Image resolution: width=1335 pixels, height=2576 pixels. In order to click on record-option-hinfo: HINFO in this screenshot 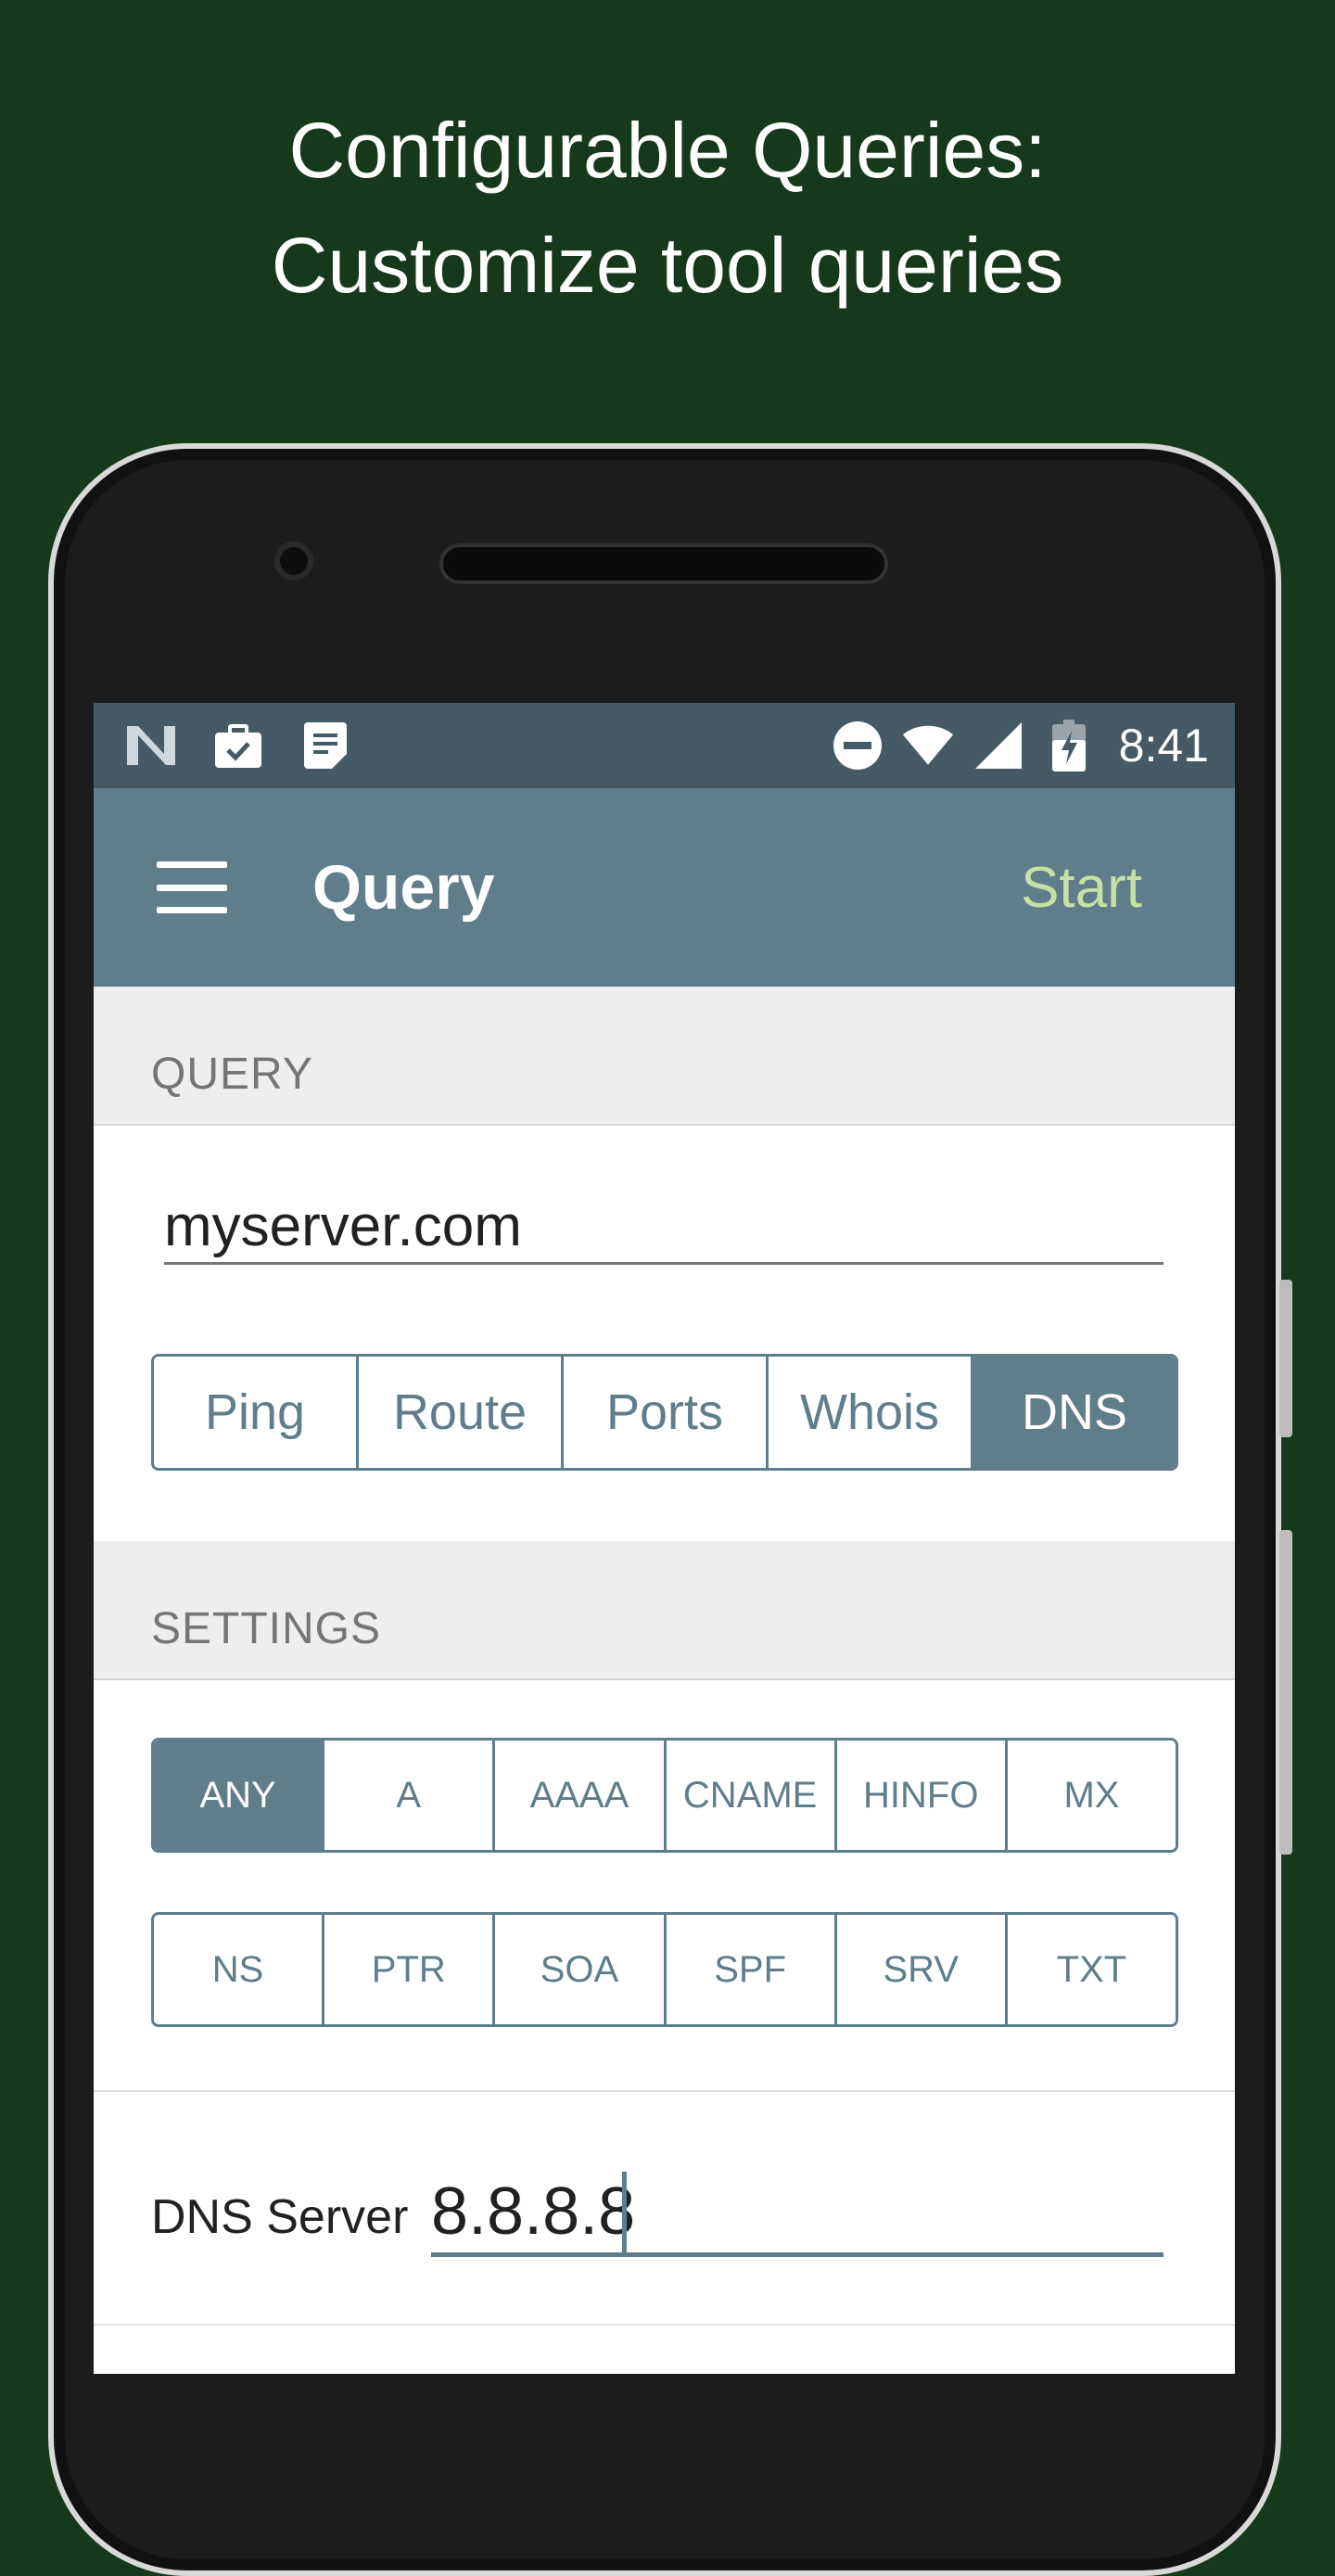, I will do `click(922, 1795)`.